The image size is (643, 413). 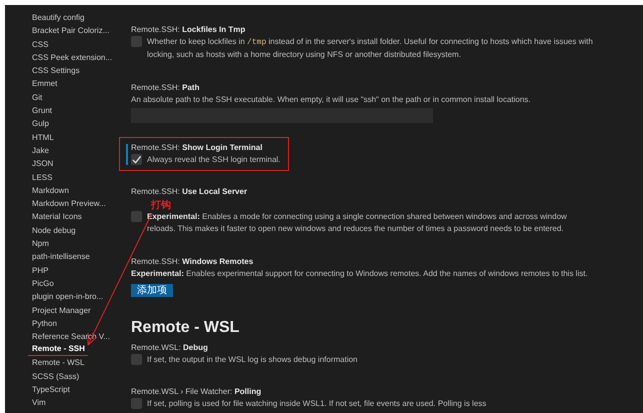 I want to click on setting-description: If set, polling is used for file watching inside WSL1. If not set, file events are used. Polling is less, so click(x=316, y=404).